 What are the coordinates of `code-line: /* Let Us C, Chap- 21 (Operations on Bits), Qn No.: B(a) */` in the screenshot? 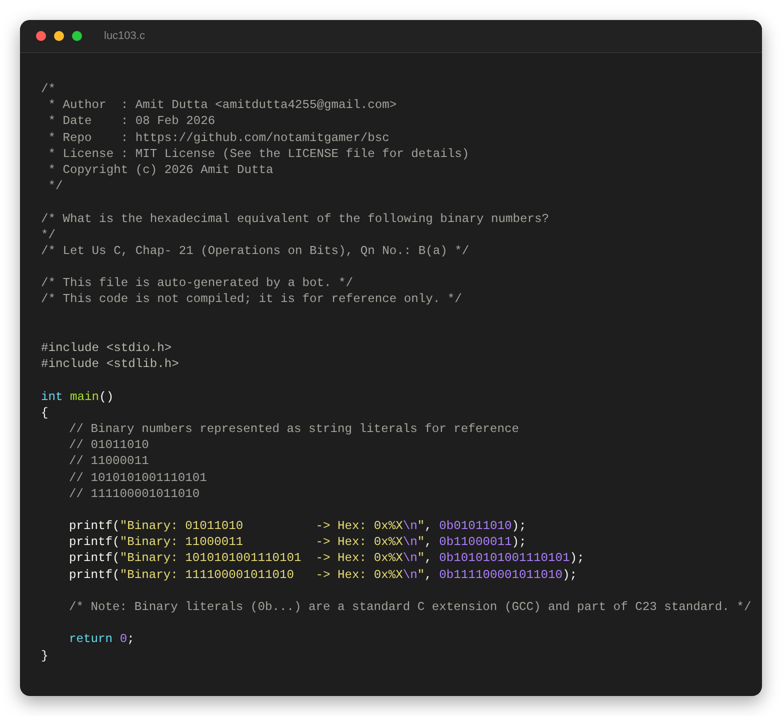 It's located at (255, 251).